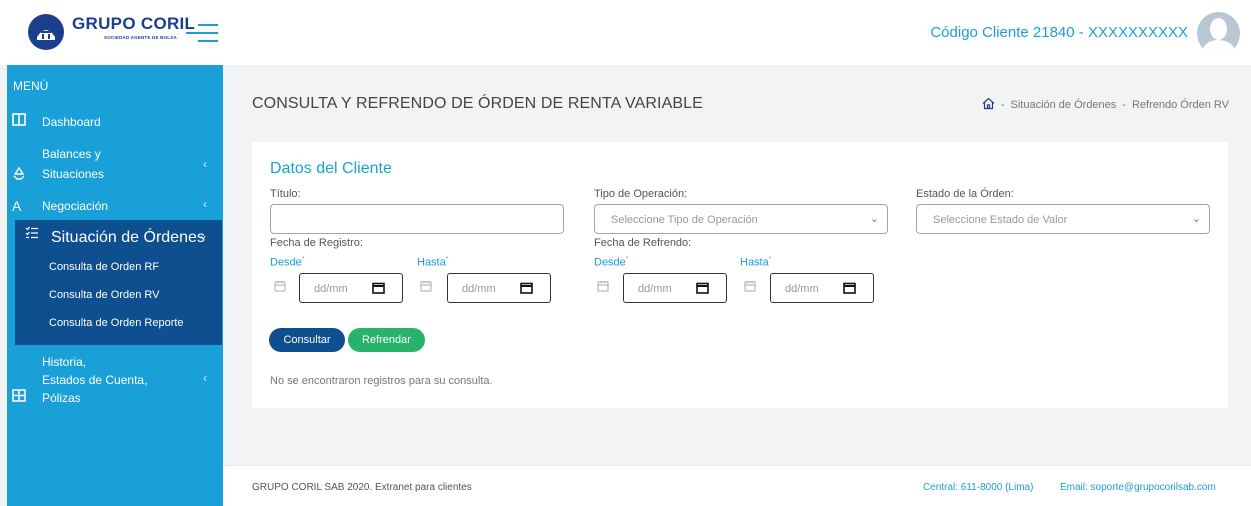  What do you see at coordinates (75, 206) in the screenshot?
I see `sidebar-item-label: Negociación` at bounding box center [75, 206].